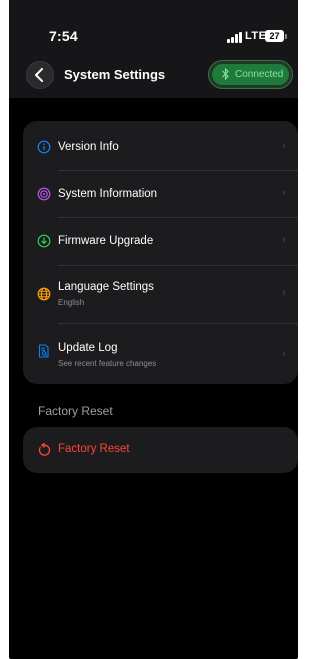 The height and width of the screenshot is (659, 320). What do you see at coordinates (44, 449) in the screenshot?
I see `reset-icon` at bounding box center [44, 449].